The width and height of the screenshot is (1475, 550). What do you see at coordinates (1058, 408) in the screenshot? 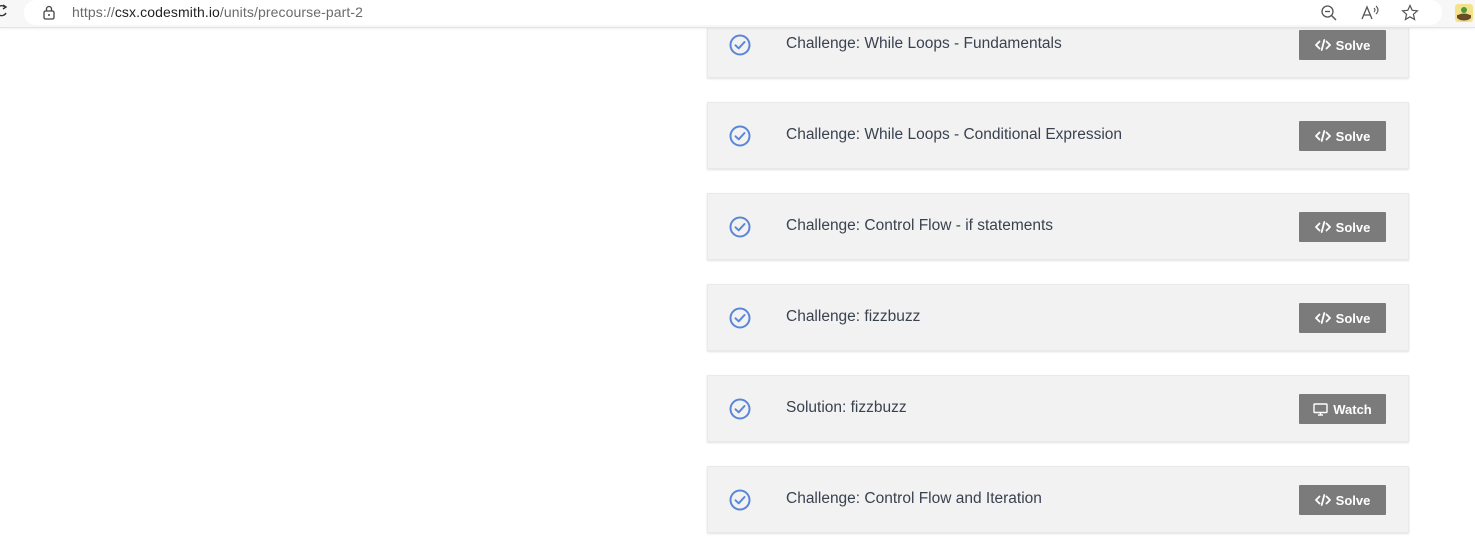
I see `lesson-card: Solution: fizzbuzz Watch` at bounding box center [1058, 408].